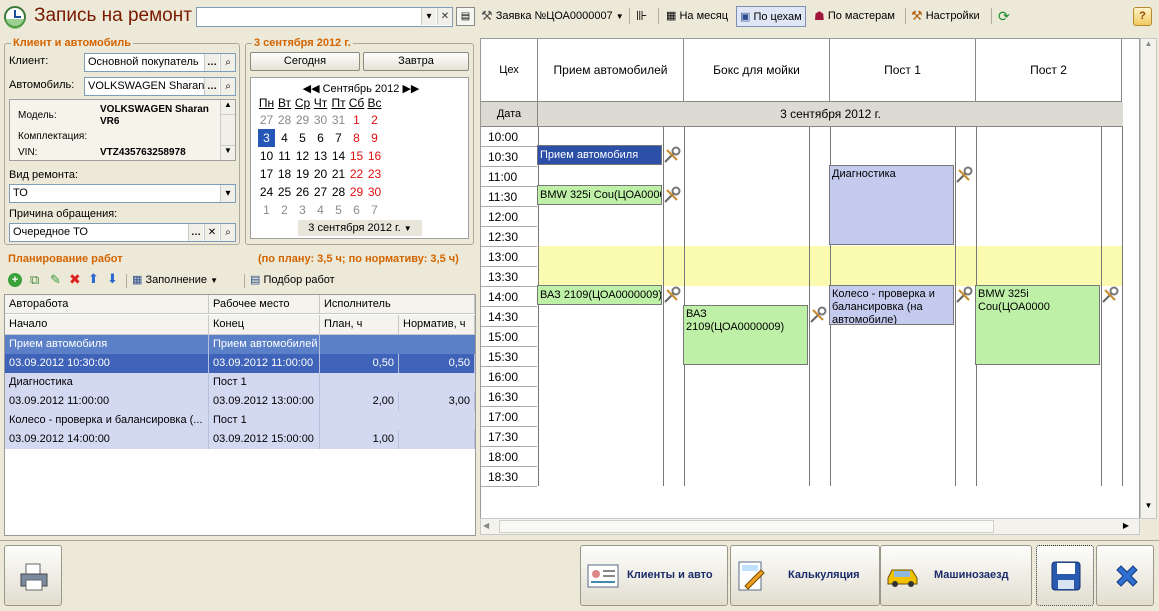 This screenshot has width=1159, height=611. Describe the element at coordinates (320, 174) in the screenshot. I see `calendar-day: 20` at that location.